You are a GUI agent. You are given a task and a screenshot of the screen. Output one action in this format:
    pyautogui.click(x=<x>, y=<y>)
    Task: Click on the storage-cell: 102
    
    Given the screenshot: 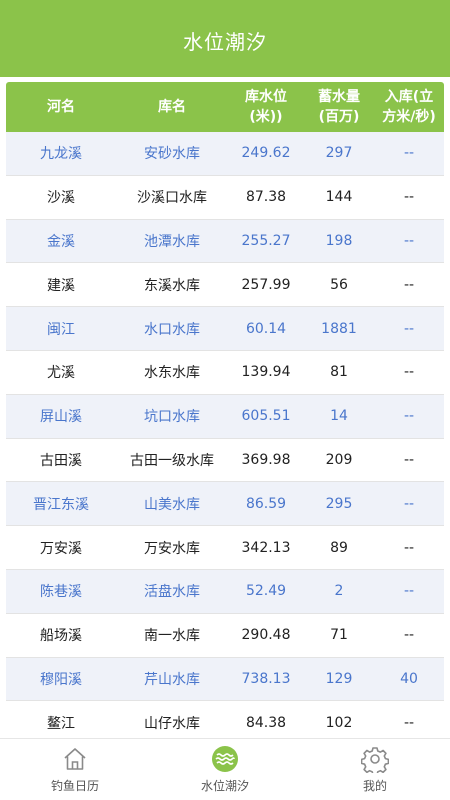 What is the action you would take?
    pyautogui.click(x=339, y=722)
    